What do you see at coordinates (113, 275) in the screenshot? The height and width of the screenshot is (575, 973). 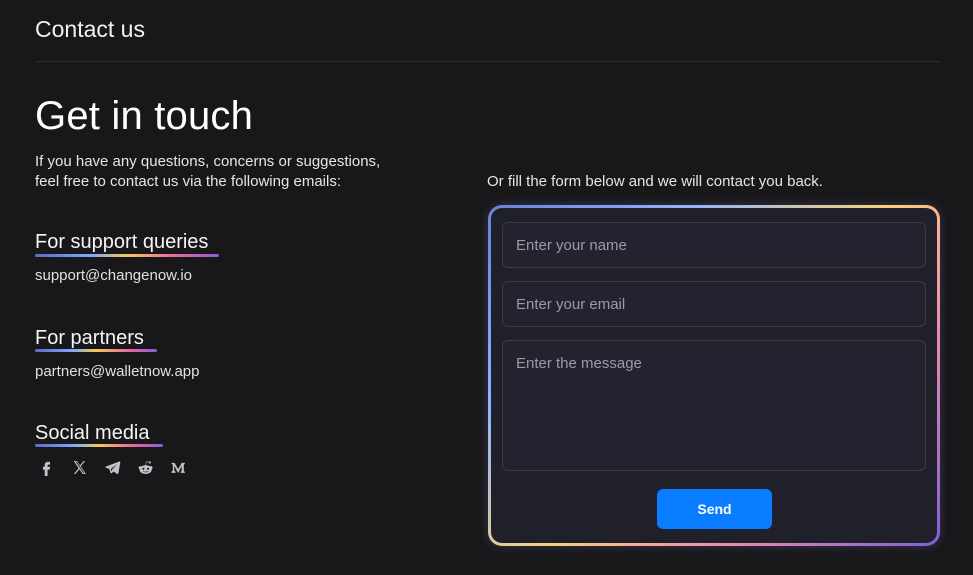 I see `support-email-link: support@changenow.io` at bounding box center [113, 275].